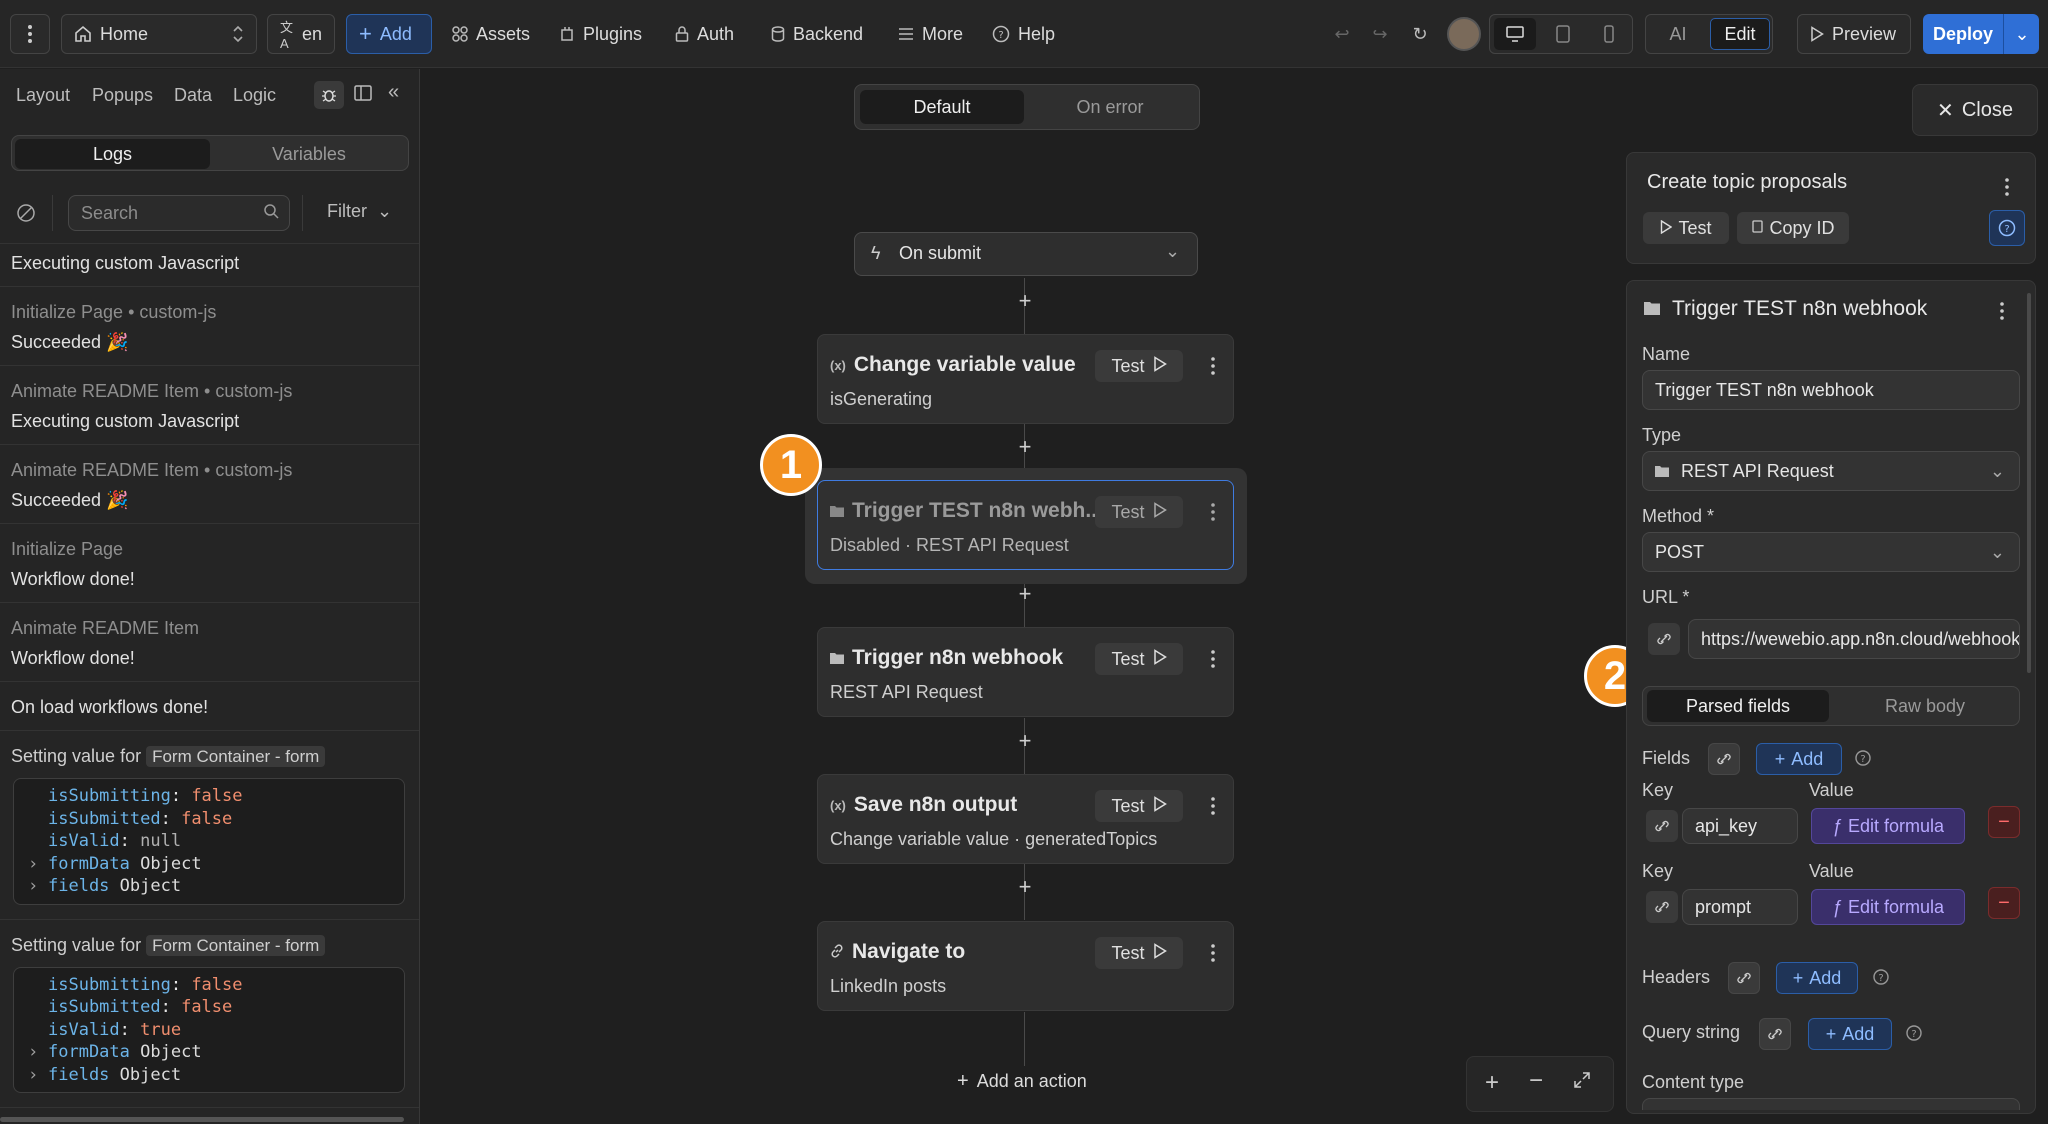  Describe the element at coordinates (817, 34) in the screenshot. I see `nav-backend: Backend` at that location.